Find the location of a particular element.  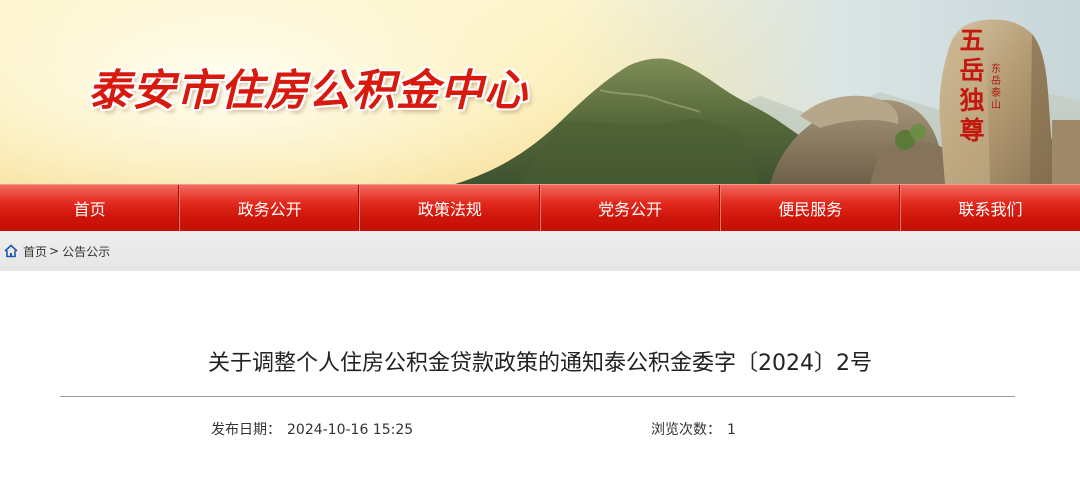

publish-date-label: 发布日期： is located at coordinates (246, 430).